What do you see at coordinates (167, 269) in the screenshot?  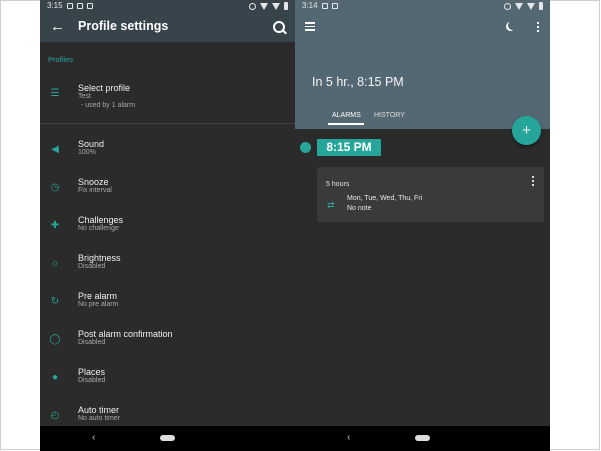 I see `setting-brightness: ☼ Brightness Disabled` at bounding box center [167, 269].